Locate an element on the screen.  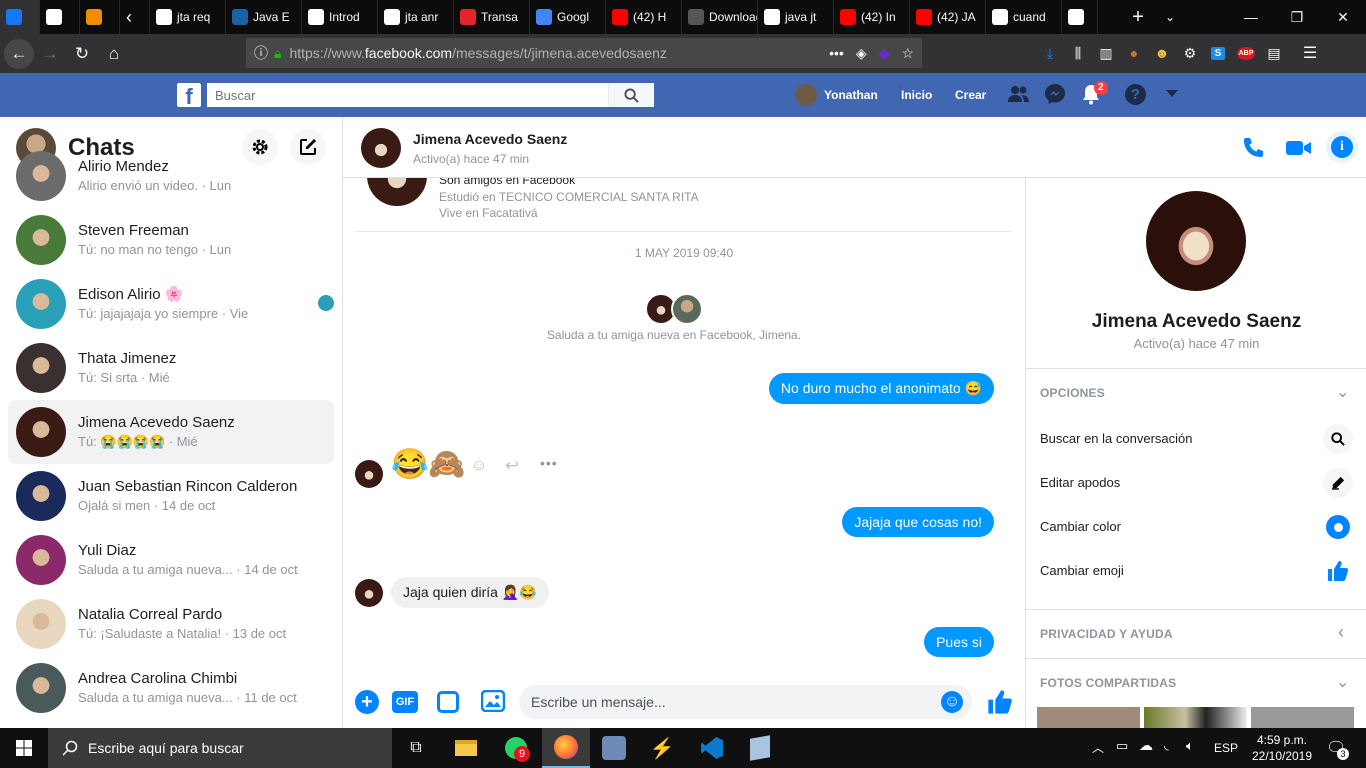
message-sent-1: No duro mucho el anonimato 😅 is located at coordinates (881, 388).